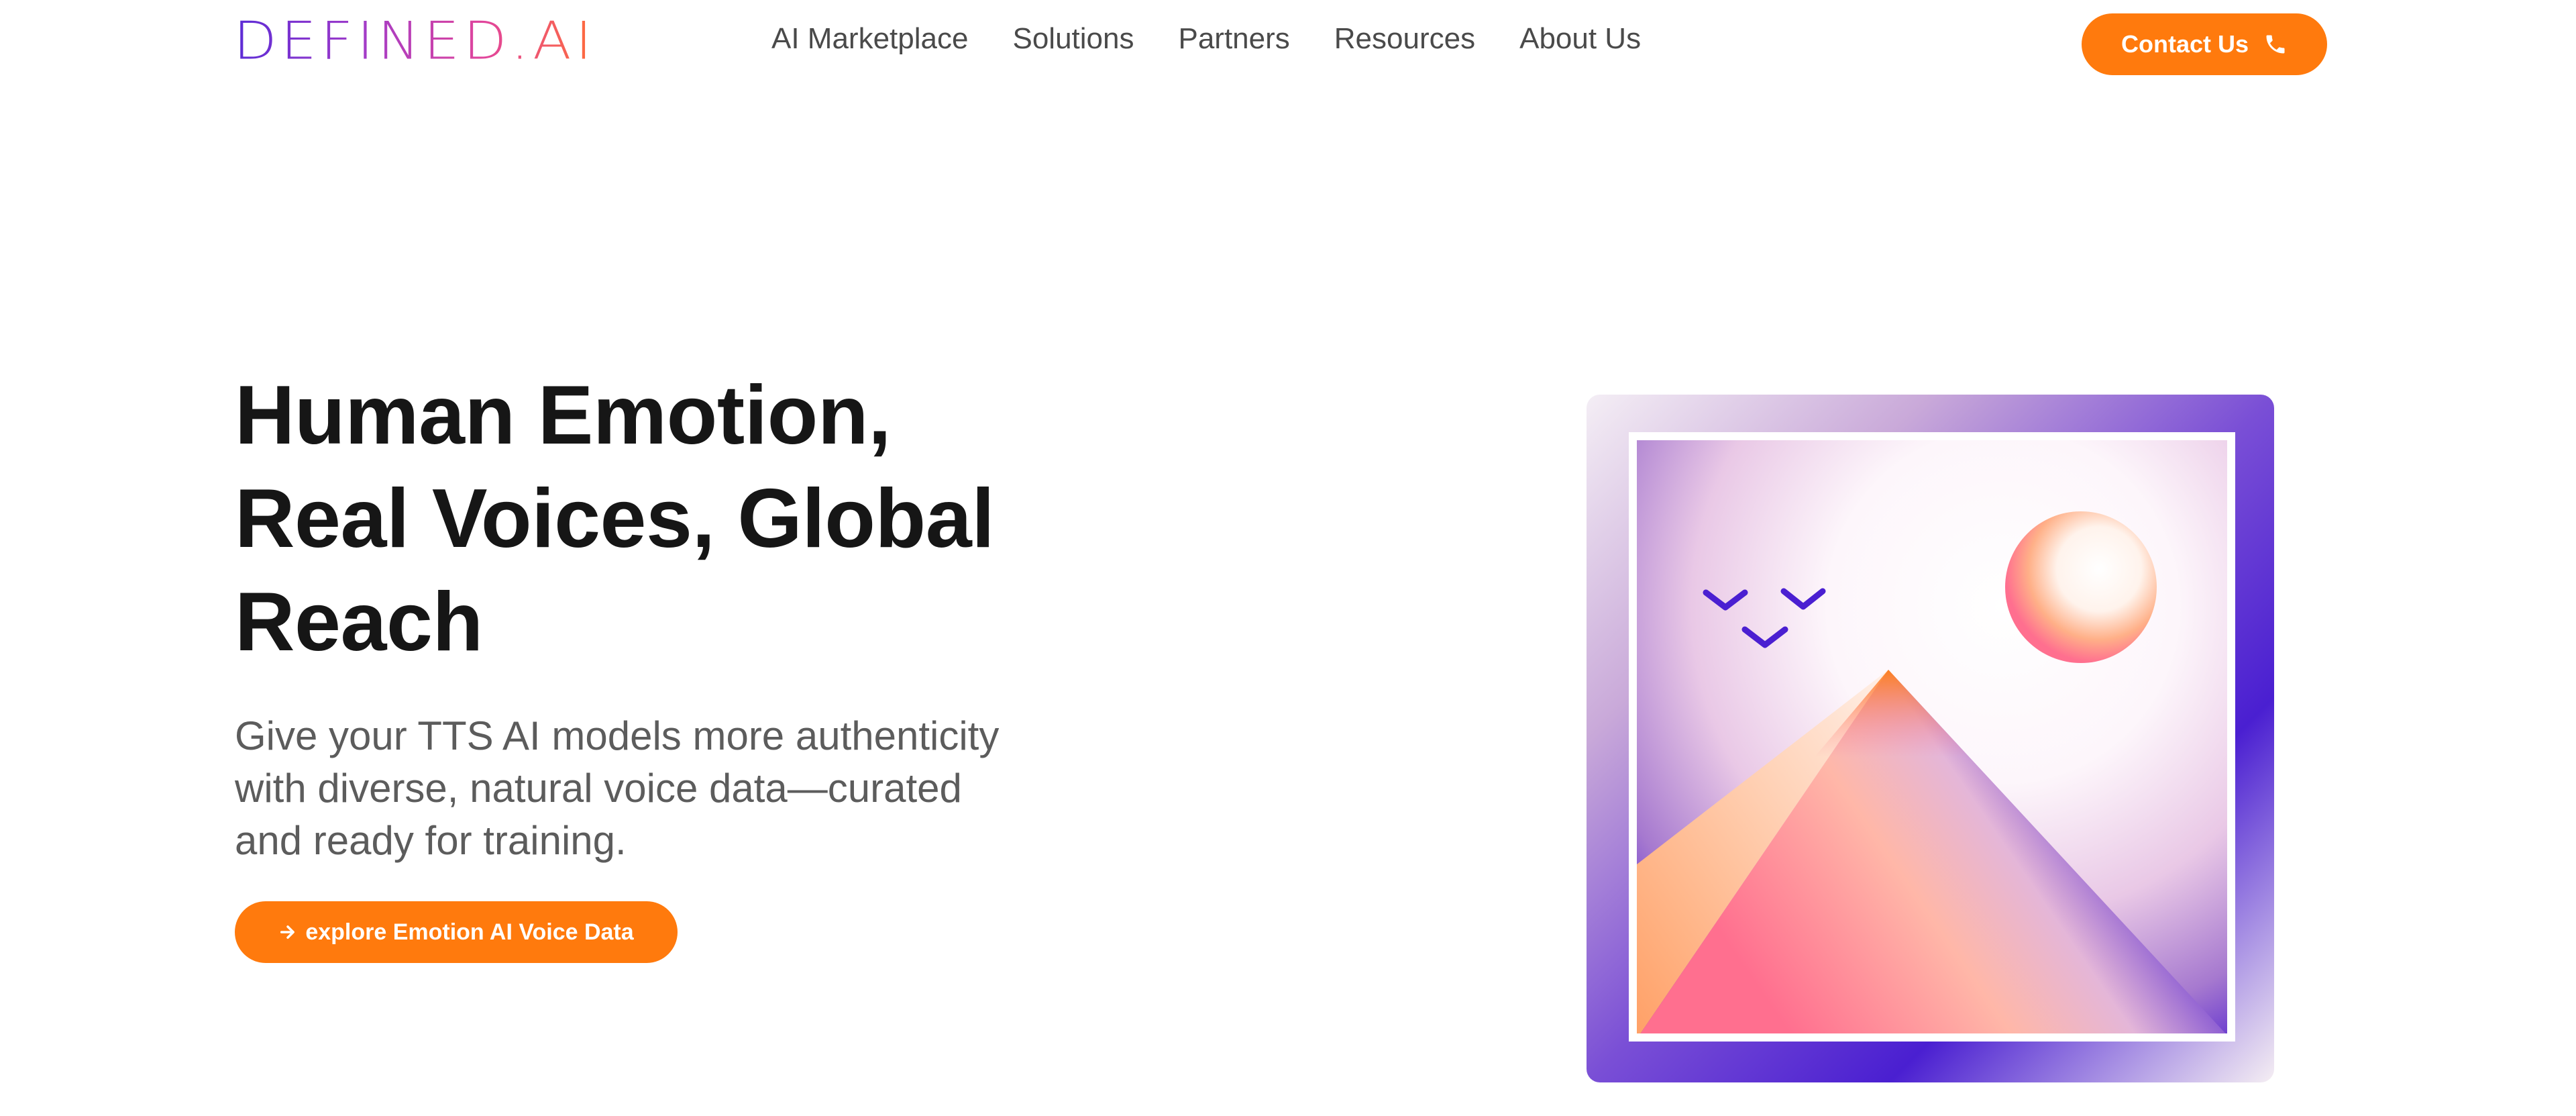  What do you see at coordinates (1073, 39) in the screenshot?
I see `nav-item-solutions: Solutions` at bounding box center [1073, 39].